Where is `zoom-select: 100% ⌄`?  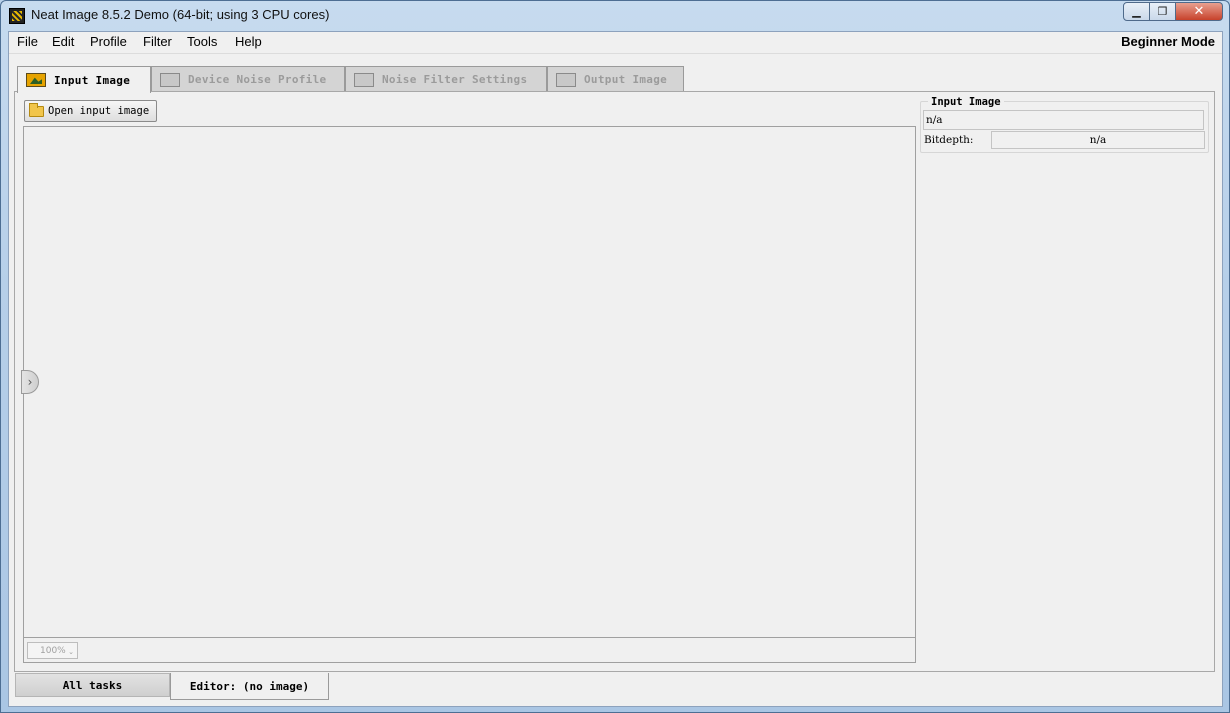 zoom-select: 100% ⌄ is located at coordinates (52, 650).